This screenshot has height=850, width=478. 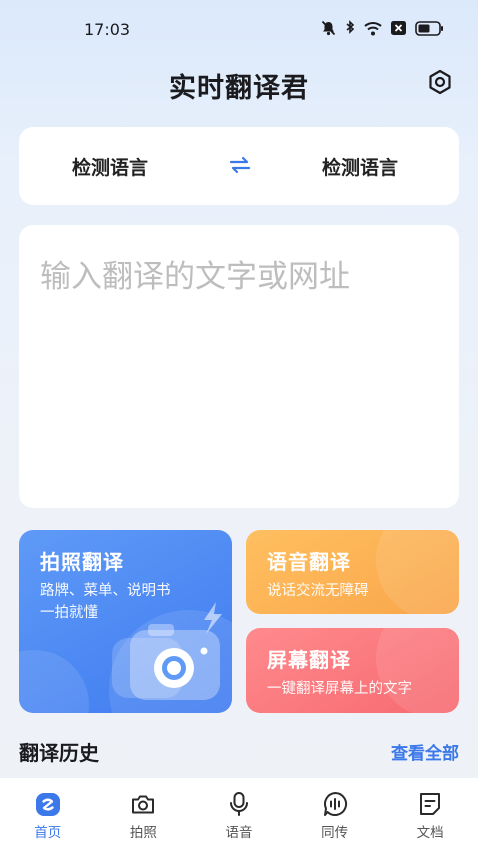 I want to click on tab-voice: 语音, so click(x=239, y=814).